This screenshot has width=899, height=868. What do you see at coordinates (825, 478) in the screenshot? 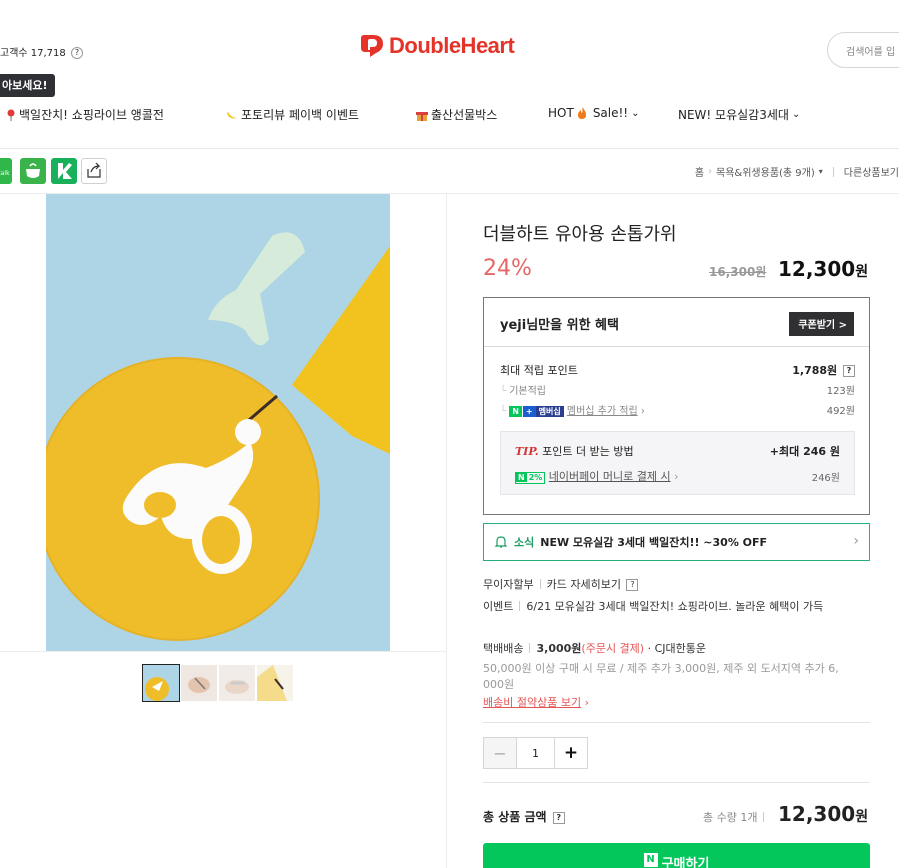
I see `npay-money-value: 246원` at bounding box center [825, 478].